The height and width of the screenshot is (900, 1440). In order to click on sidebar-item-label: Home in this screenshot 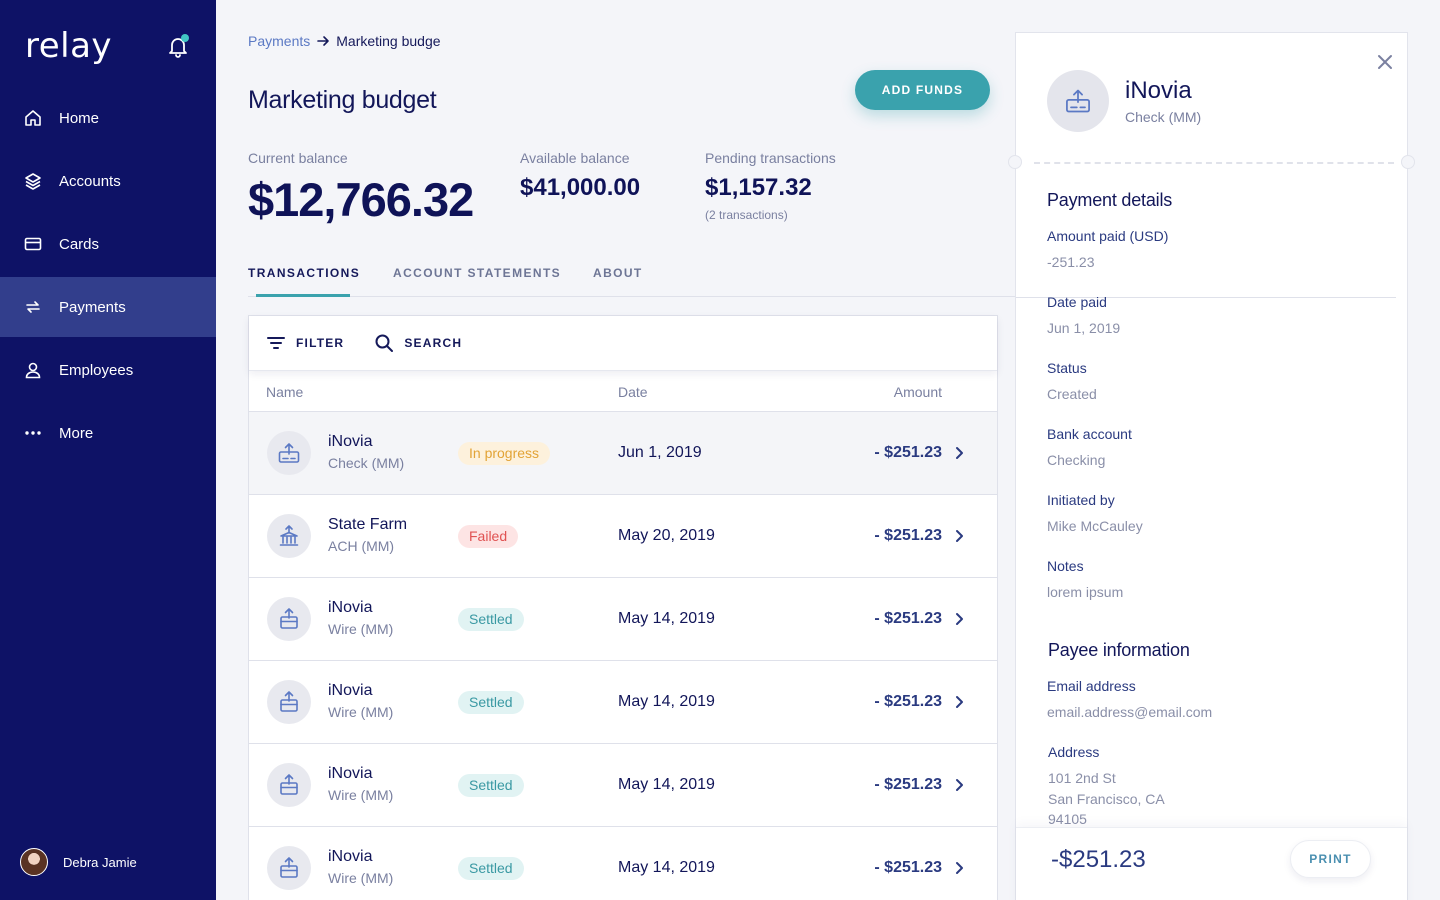, I will do `click(79, 118)`.